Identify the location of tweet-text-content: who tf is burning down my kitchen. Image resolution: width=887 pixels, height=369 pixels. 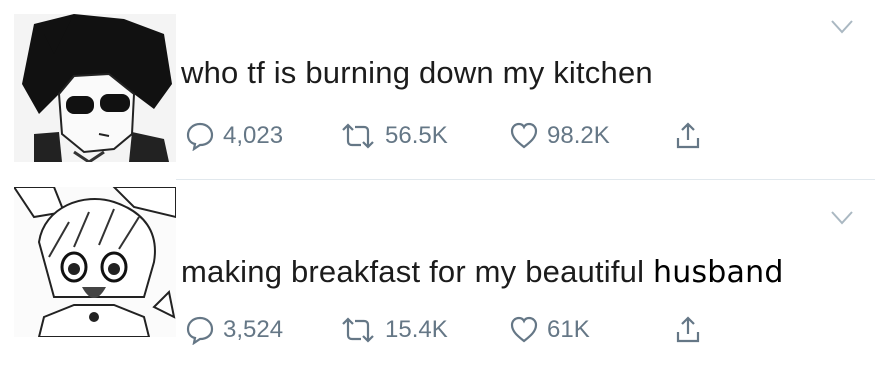
(417, 72).